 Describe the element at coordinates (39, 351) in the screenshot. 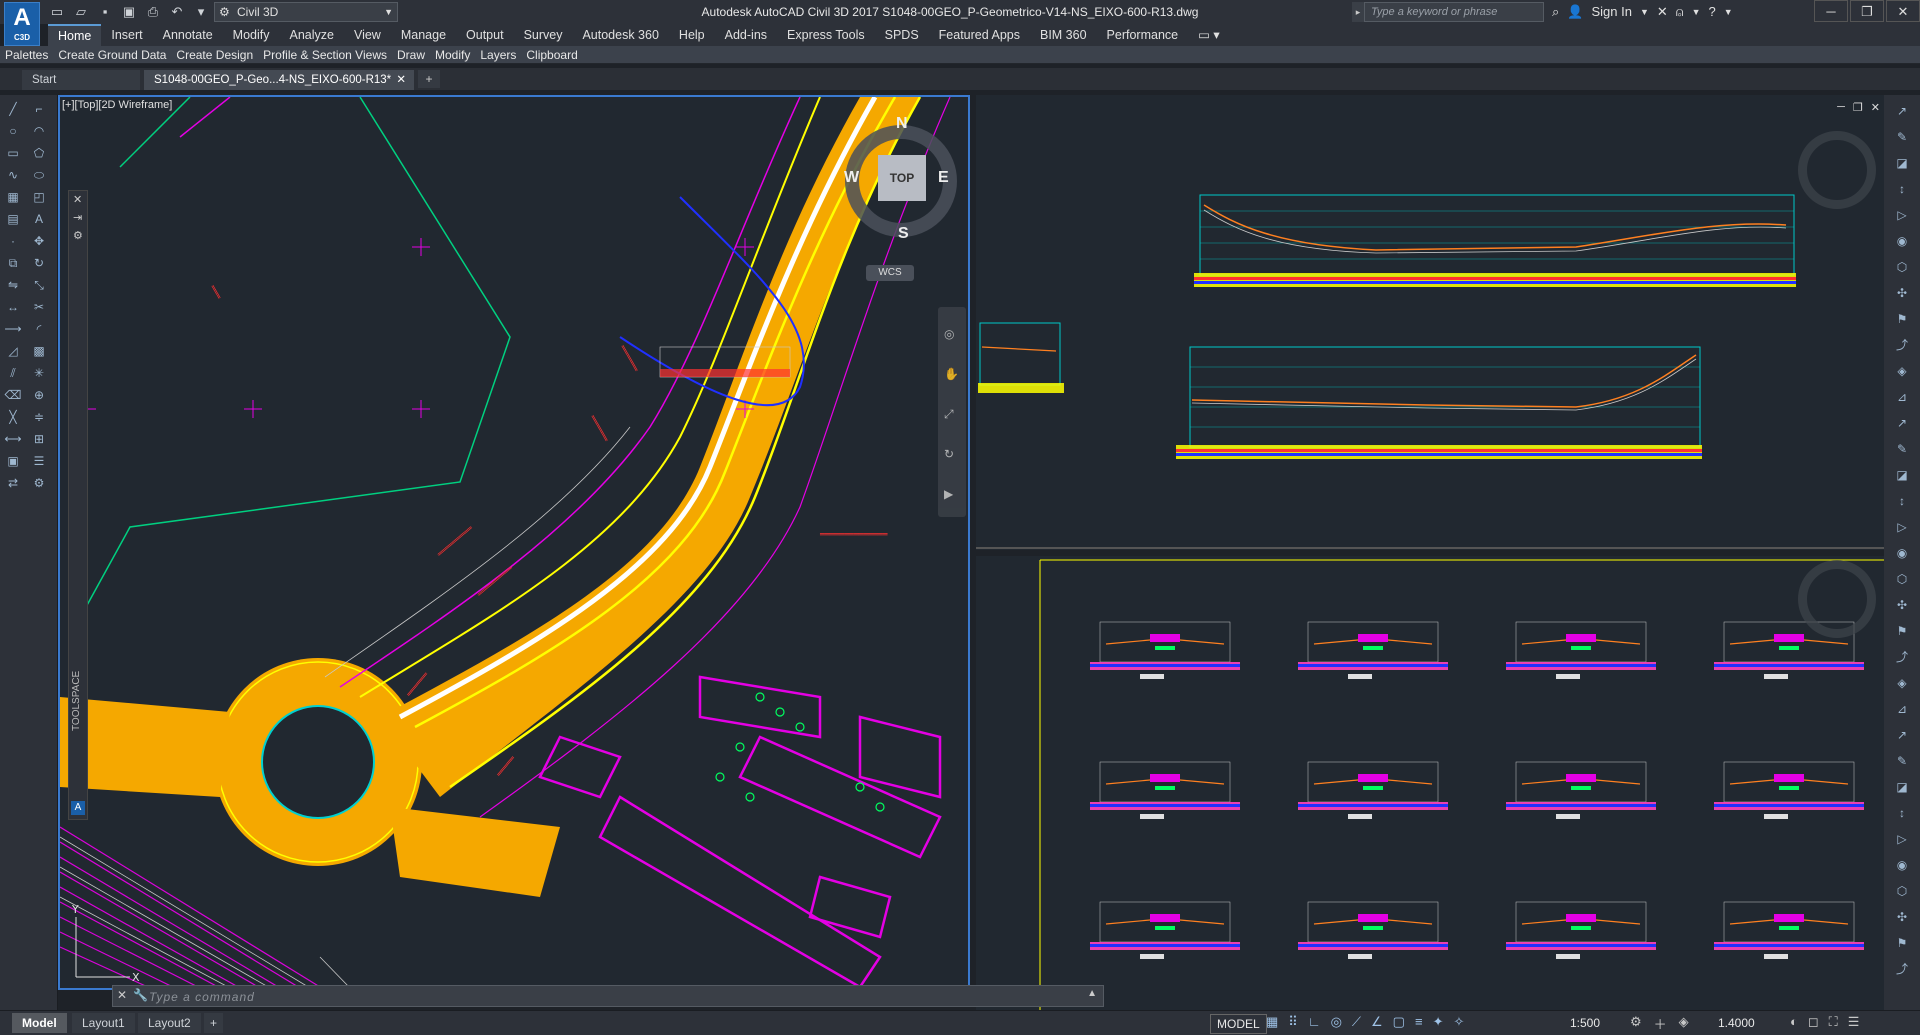

I see `array-tool-icon: ▩` at that location.